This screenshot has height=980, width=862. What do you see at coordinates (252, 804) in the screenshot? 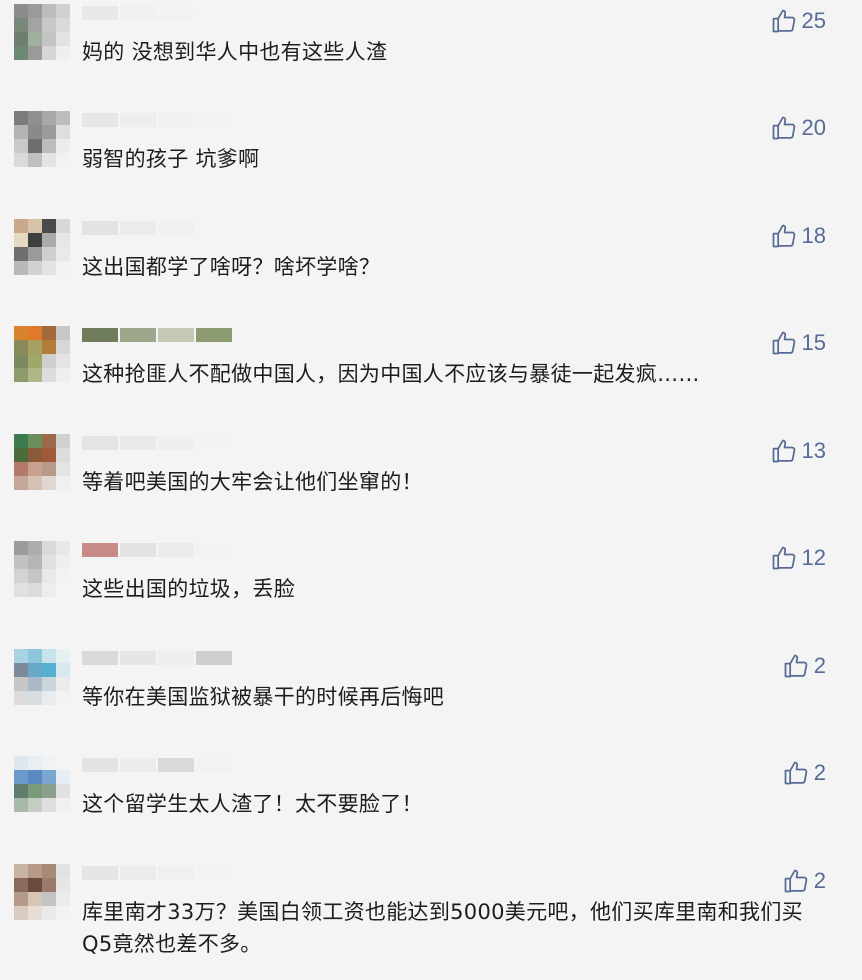
I see `comment-text: 这个留学生太人渣了！太不要脸了！` at bounding box center [252, 804].